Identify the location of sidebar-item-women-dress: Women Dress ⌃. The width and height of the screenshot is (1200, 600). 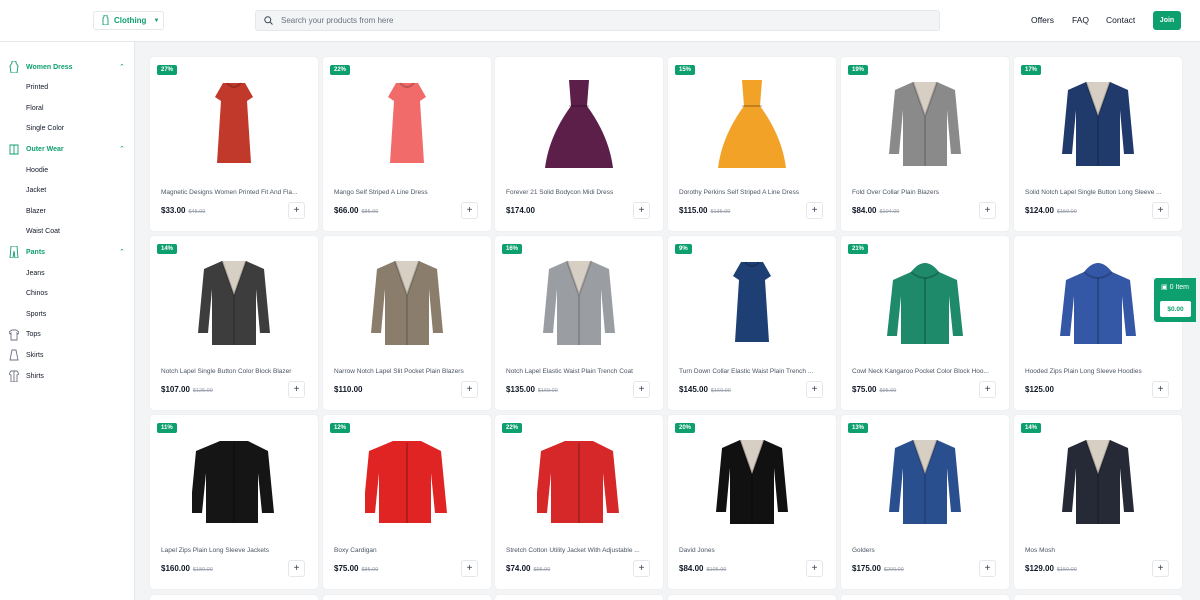
(67, 67).